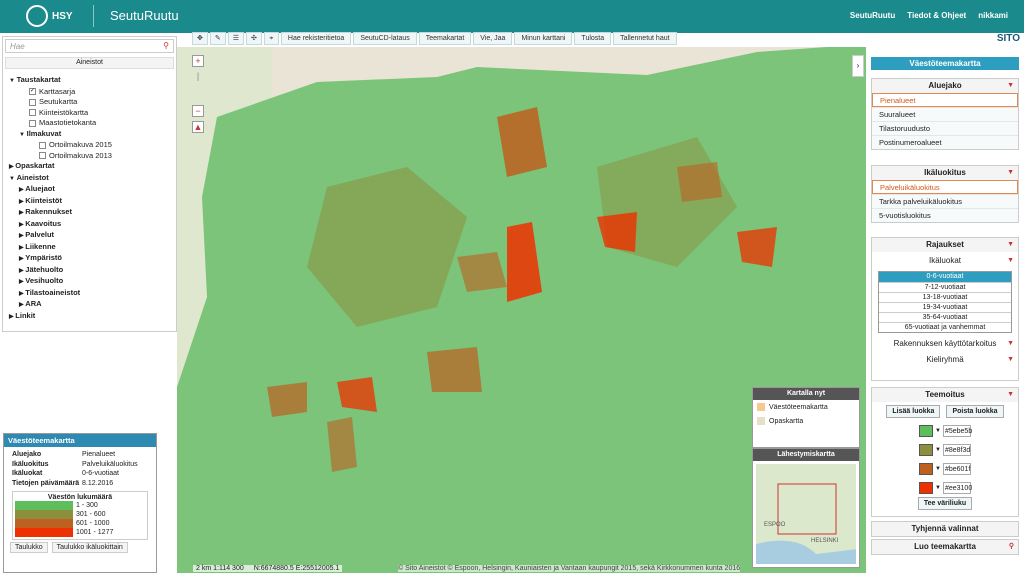 Image resolution: width=1024 pixels, height=573 pixels. What do you see at coordinates (593, 38) in the screenshot?
I see `menu-print: Tulosta` at bounding box center [593, 38].